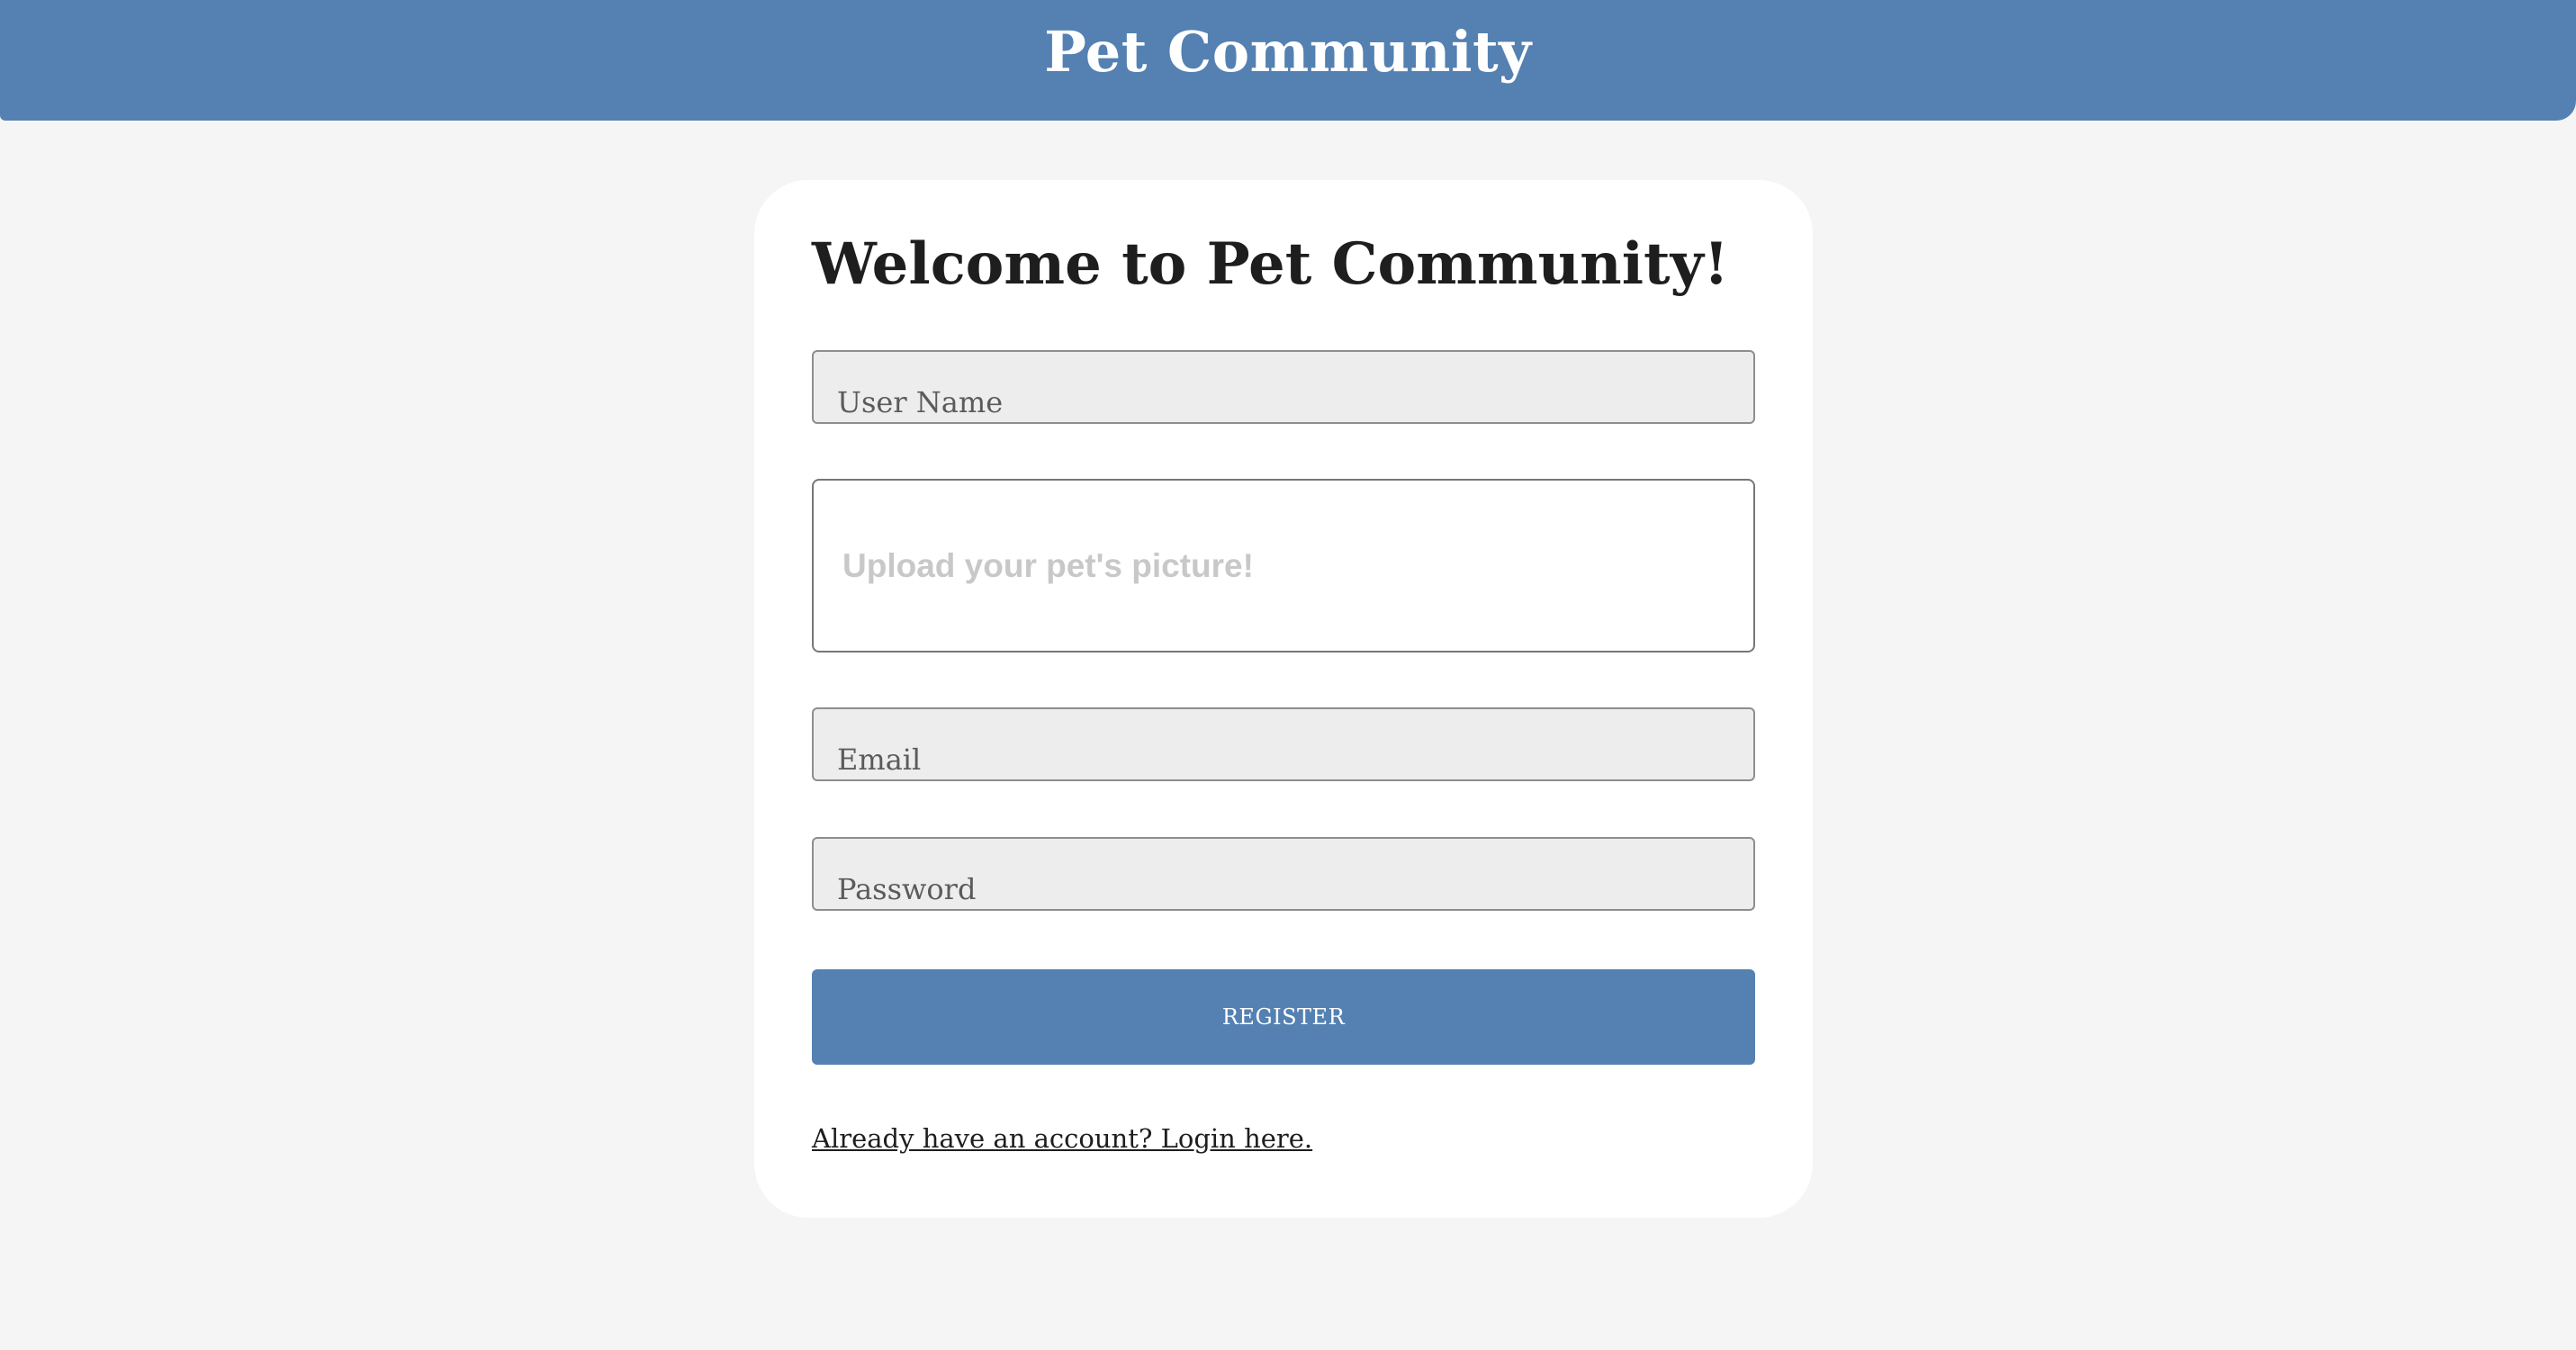 The height and width of the screenshot is (1350, 2576). I want to click on login-link: Already have an account? Login here., so click(1062, 1138).